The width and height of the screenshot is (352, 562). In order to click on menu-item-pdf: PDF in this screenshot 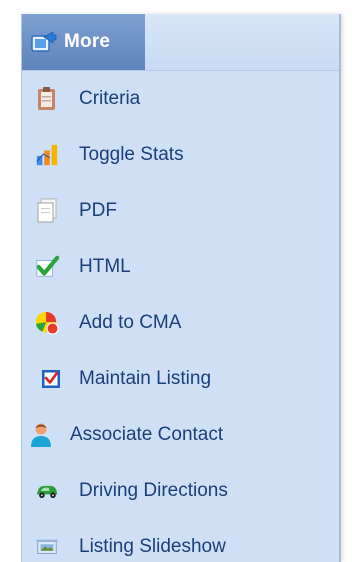, I will do `click(180, 211)`.